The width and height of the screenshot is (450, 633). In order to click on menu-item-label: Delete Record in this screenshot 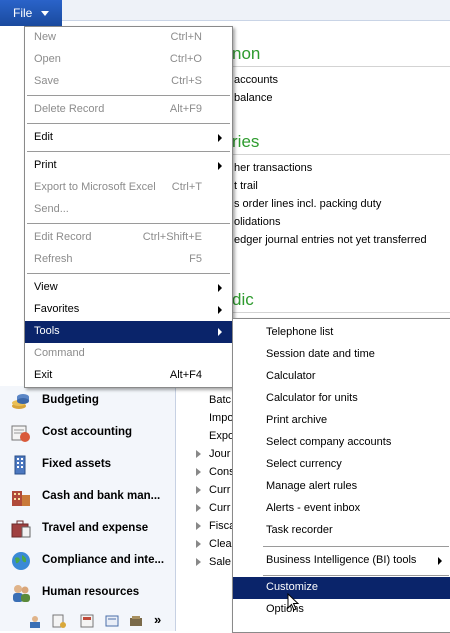, I will do `click(69, 109)`.